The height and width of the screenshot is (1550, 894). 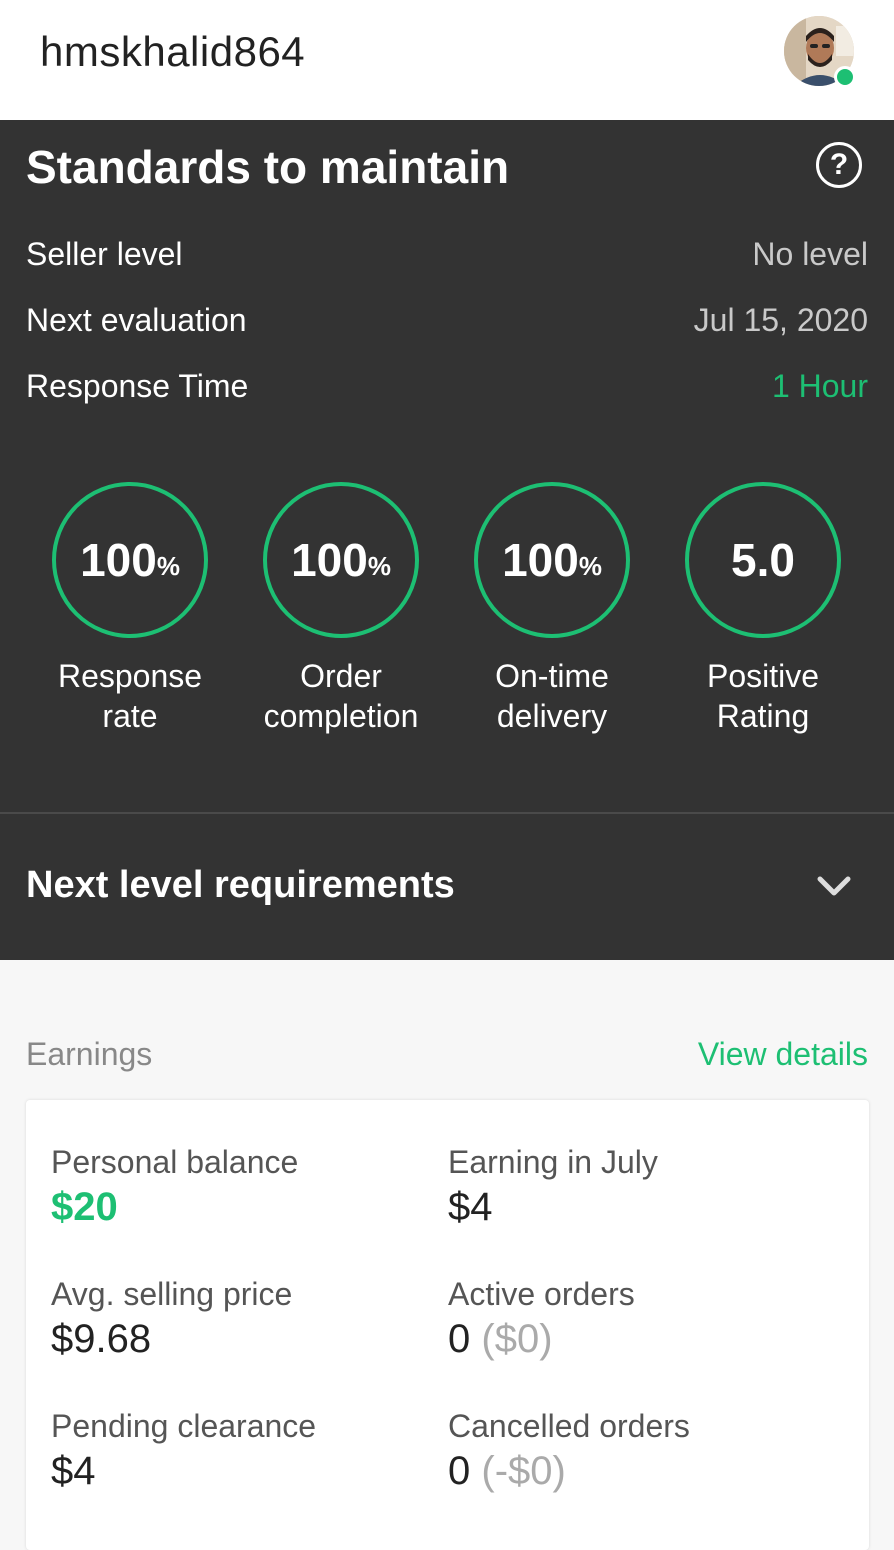 I want to click on stat-avg-selling-price: Avg. selling price $9.68, so click(x=171, y=1319).